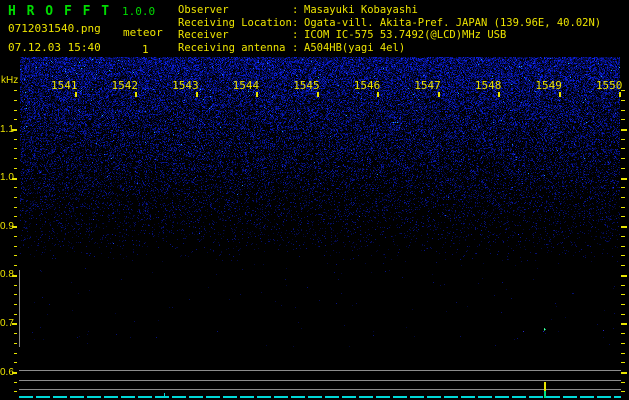 This screenshot has width=629, height=400. What do you see at coordinates (246, 85) in the screenshot?
I see `time-tick-label: 1544` at bounding box center [246, 85].